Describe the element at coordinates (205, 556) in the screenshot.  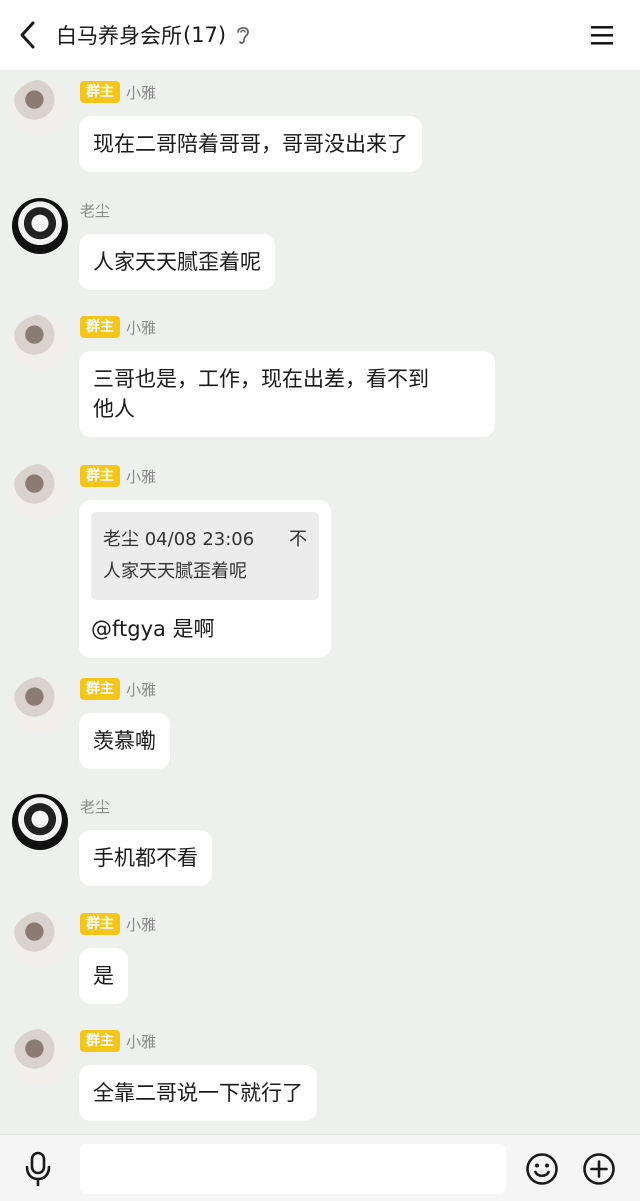
I see `quoted-message: 老尘 04/08 23:06 不 人家天天腻歪着呢` at that location.